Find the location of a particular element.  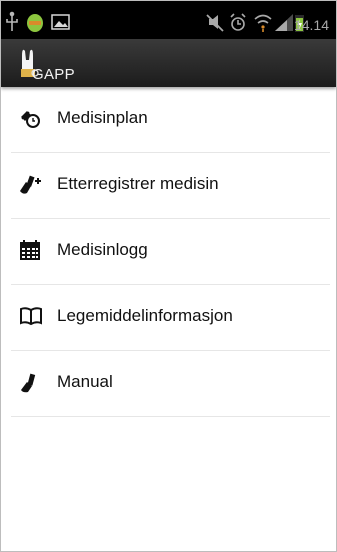

menu-item-label: Etterregistrer medisin is located at coordinates (138, 183).